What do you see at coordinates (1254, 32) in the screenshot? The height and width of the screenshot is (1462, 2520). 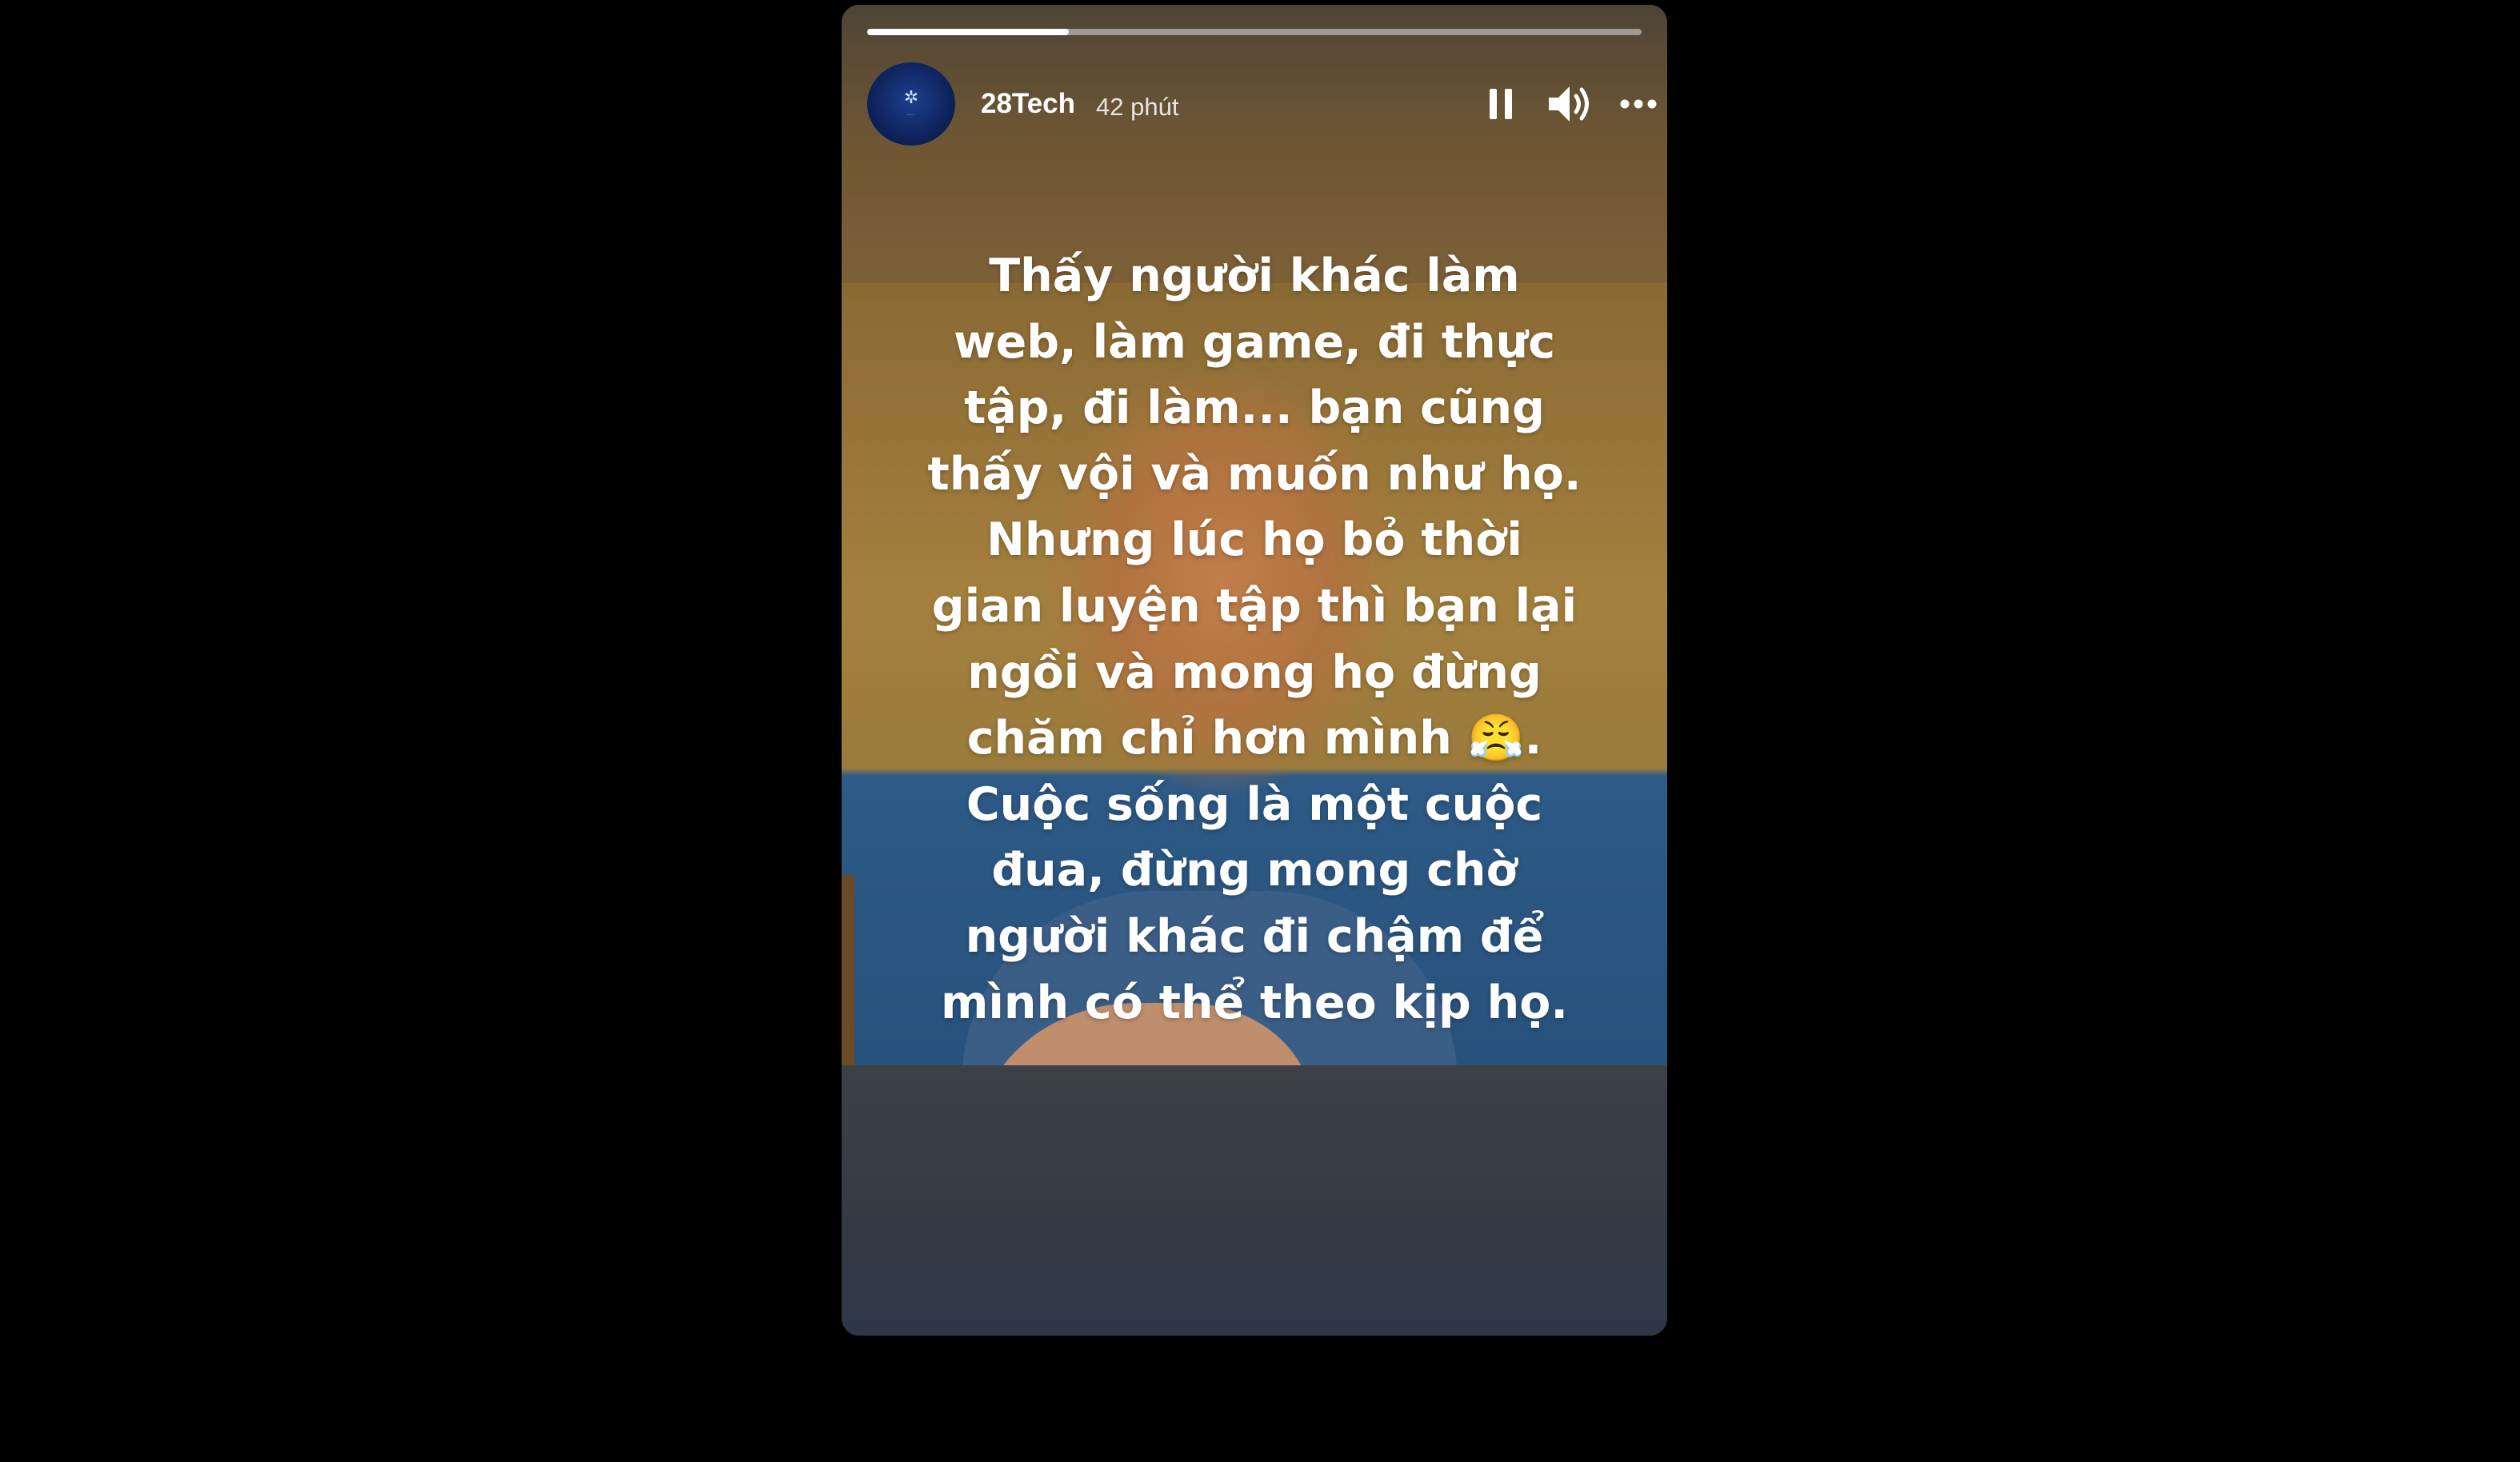 I see `story-progress-bar` at bounding box center [1254, 32].